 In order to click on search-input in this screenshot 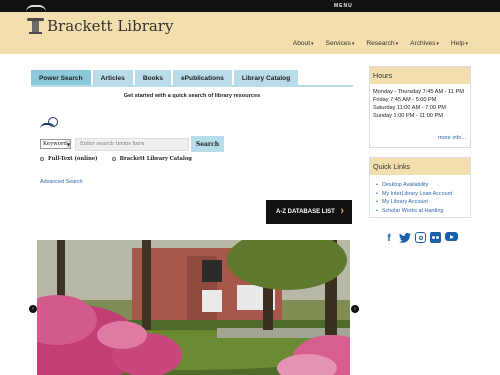, I will do `click(132, 144)`.